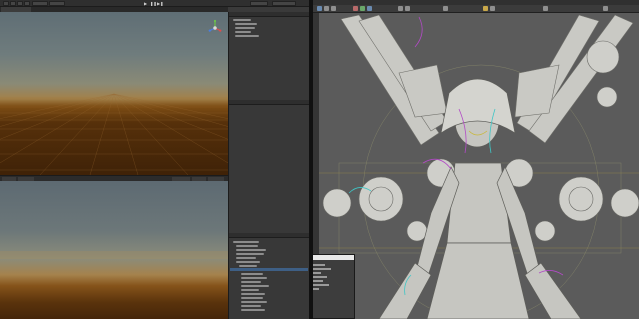 Image resolution: width=639 pixels, height=319 pixels. I want to click on layout-dropdown, so click(284, 3).